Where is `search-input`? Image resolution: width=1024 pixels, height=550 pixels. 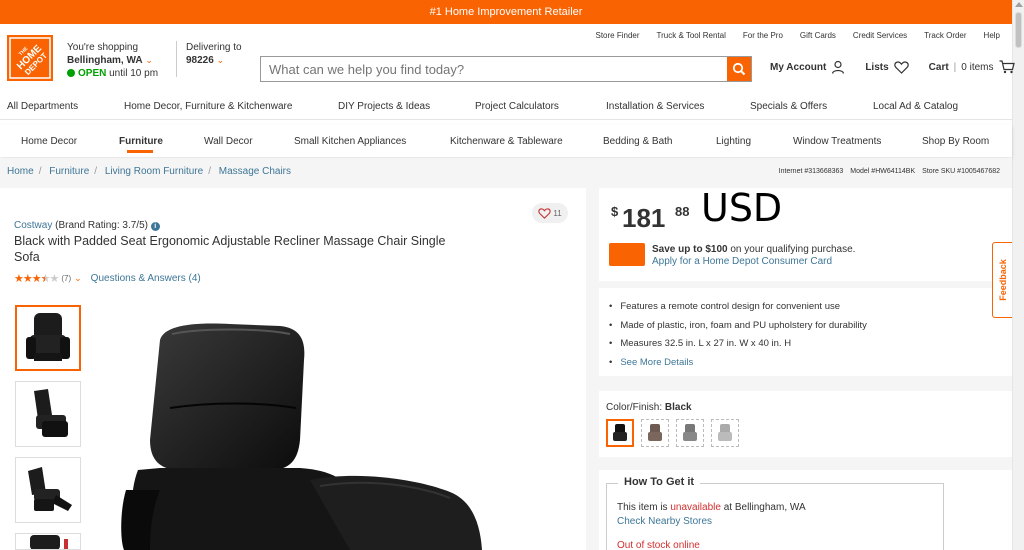 search-input is located at coordinates (494, 69).